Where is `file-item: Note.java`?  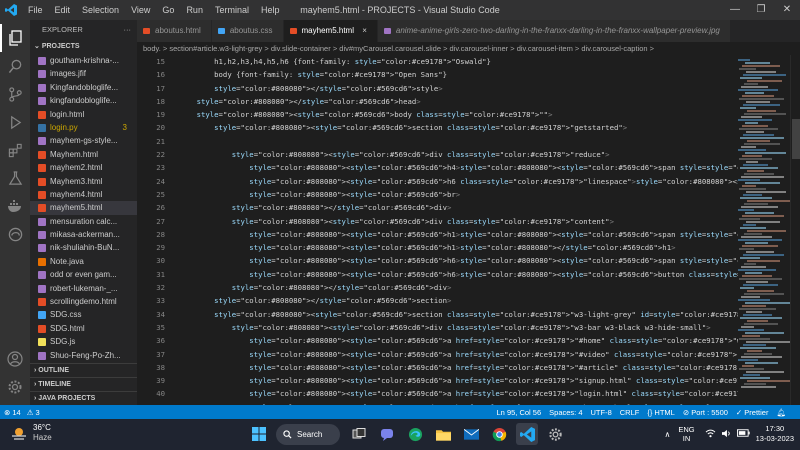
file-item: Note.java is located at coordinates (83, 261).